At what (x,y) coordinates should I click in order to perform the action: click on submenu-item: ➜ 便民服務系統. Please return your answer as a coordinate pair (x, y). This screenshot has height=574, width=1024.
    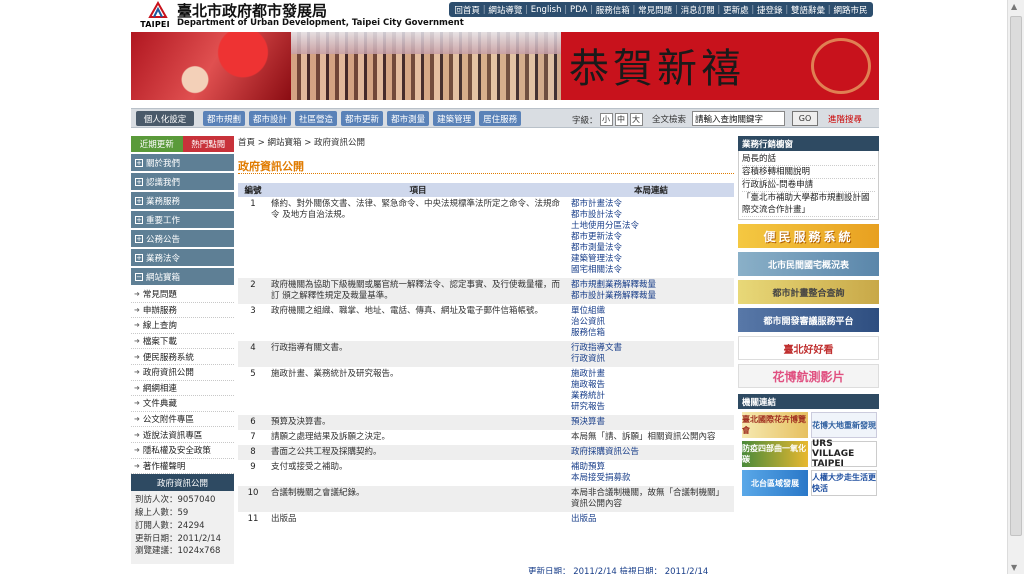
    Looking at the image, I should click on (182, 357).